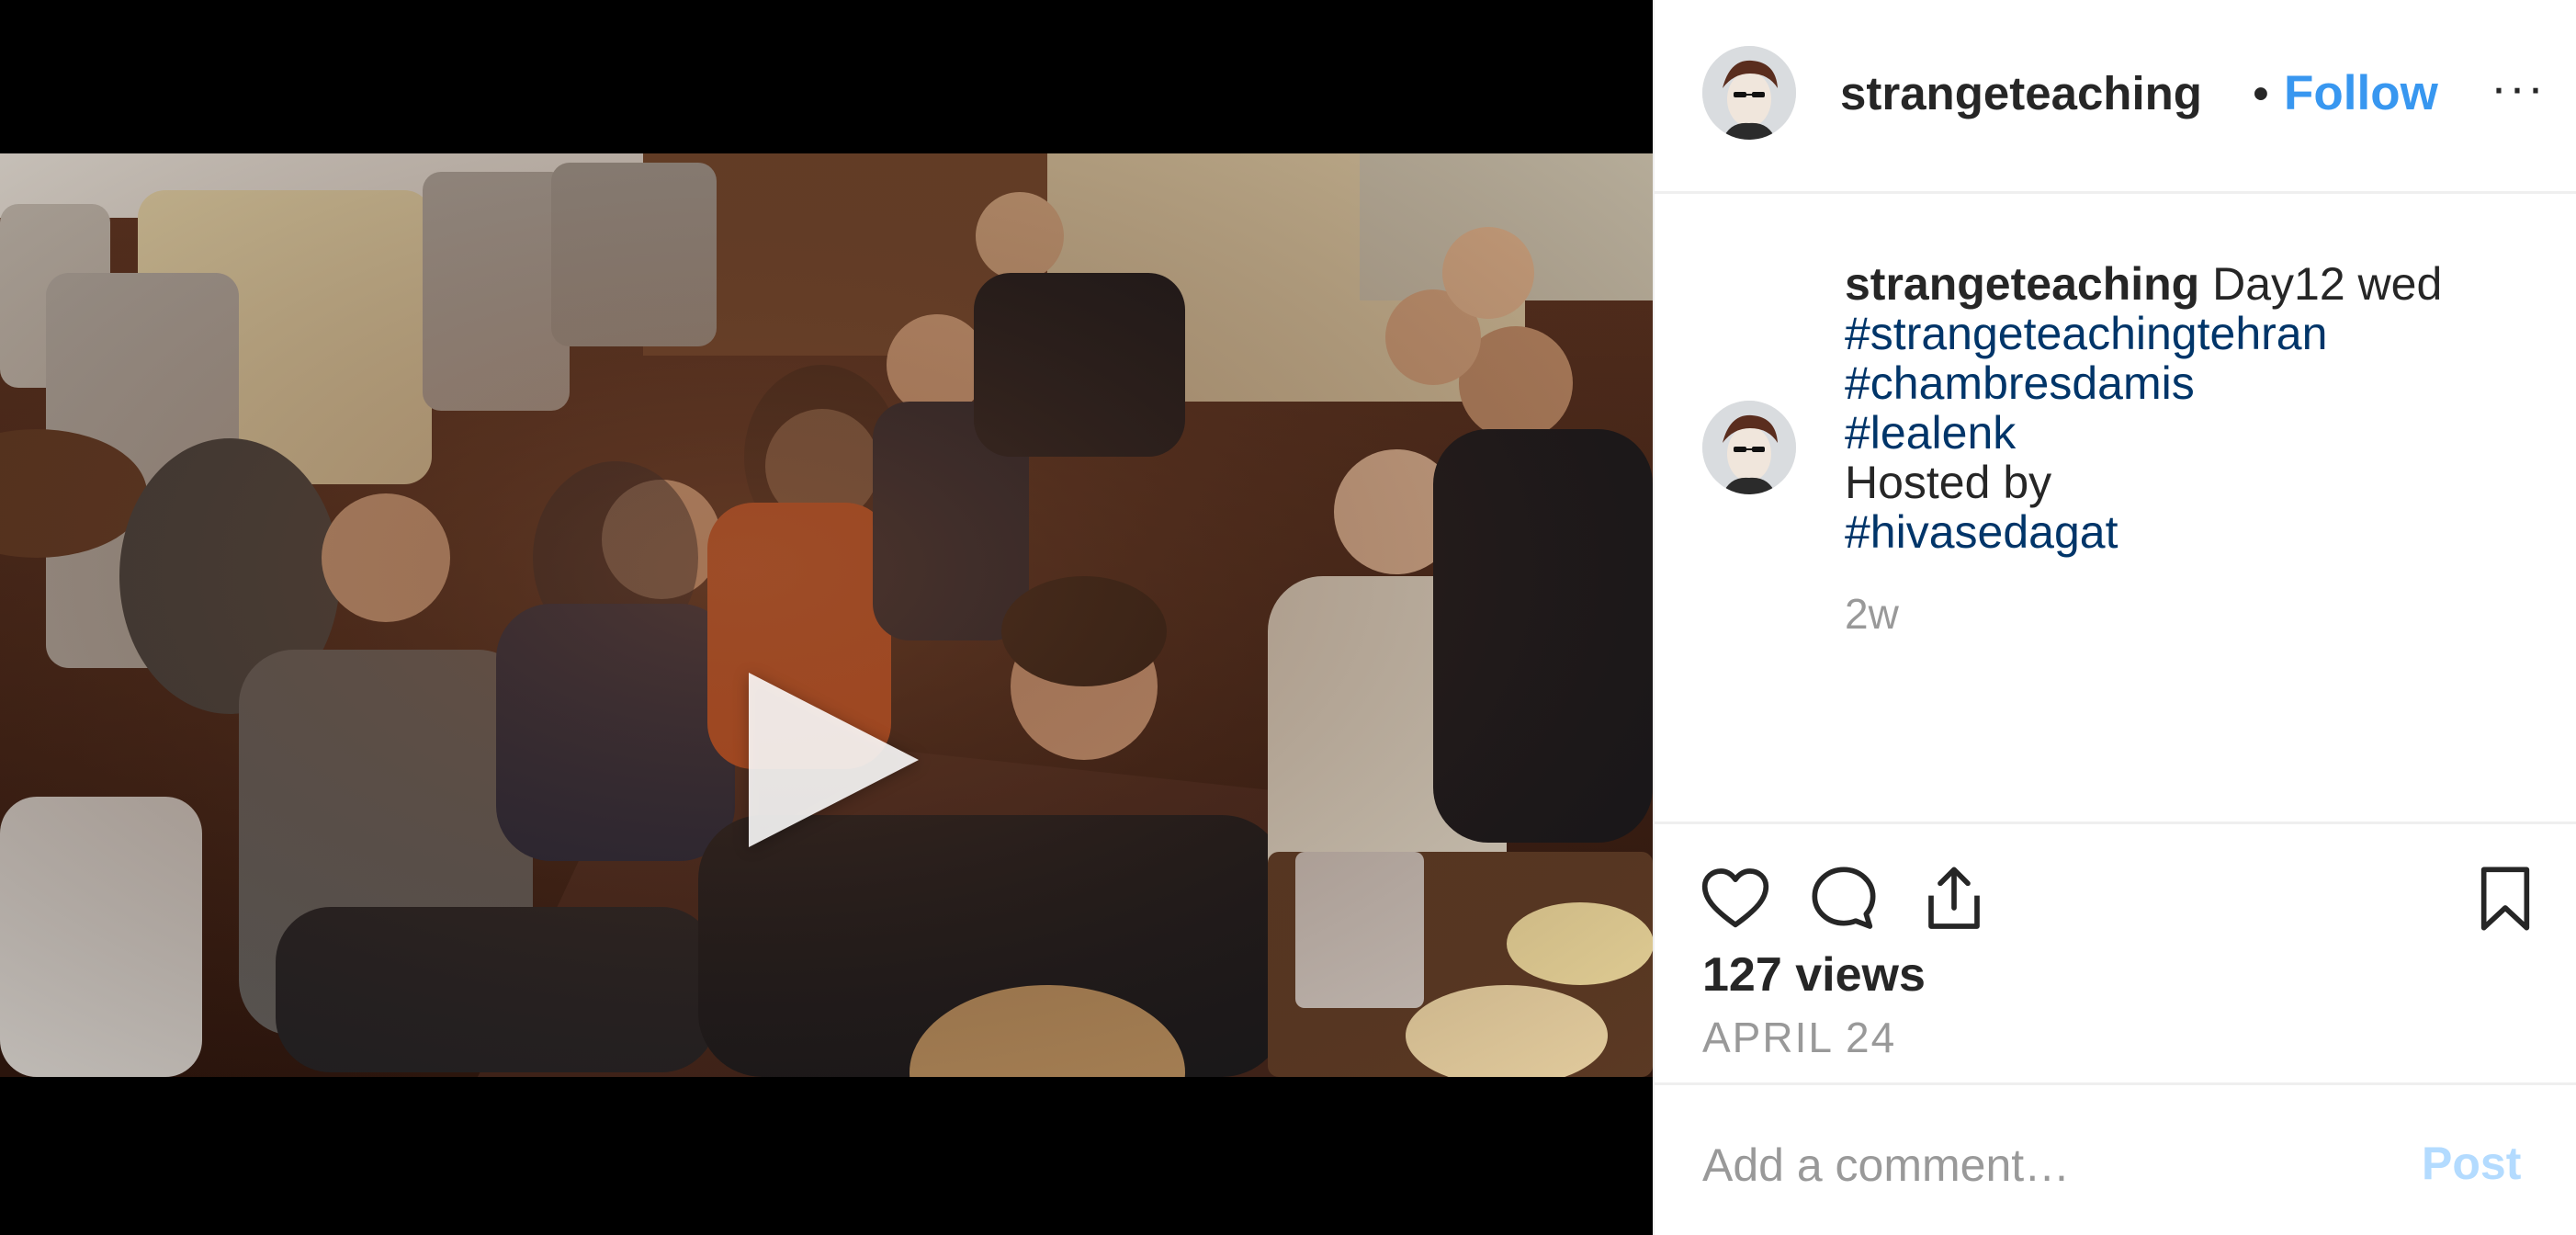 This screenshot has width=2576, height=1235. What do you see at coordinates (2203, 433) in the screenshot?
I see `hashtag-link: #lealenk` at bounding box center [2203, 433].